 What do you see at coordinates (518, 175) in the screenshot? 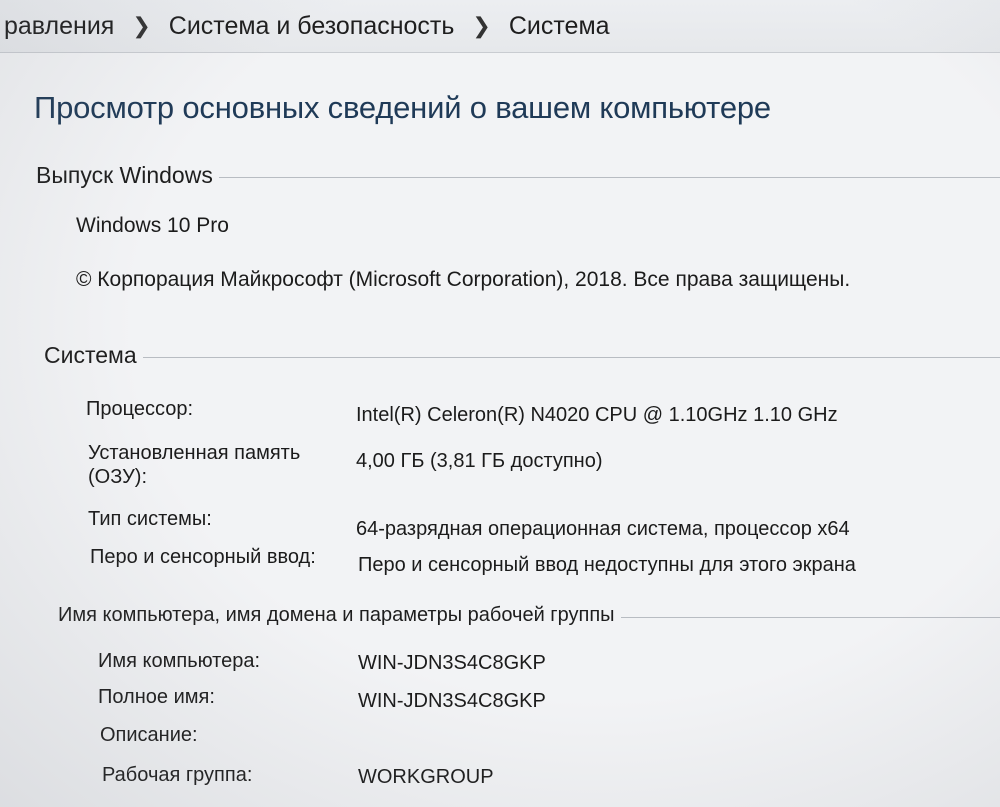
I see `section-windows-edition: Выпуск Windows` at bounding box center [518, 175].